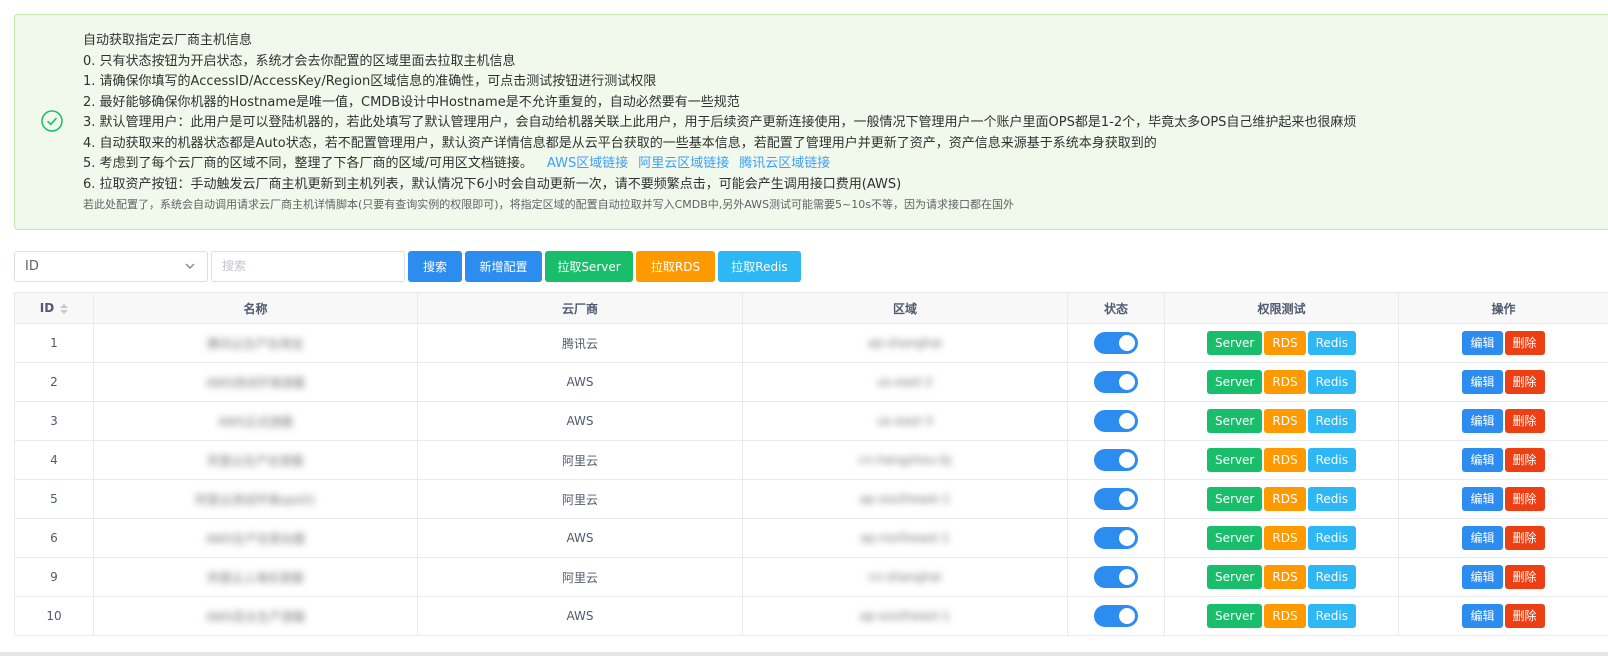  I want to click on cell-name-text: 腾讯云生产在用宝, so click(255, 343).